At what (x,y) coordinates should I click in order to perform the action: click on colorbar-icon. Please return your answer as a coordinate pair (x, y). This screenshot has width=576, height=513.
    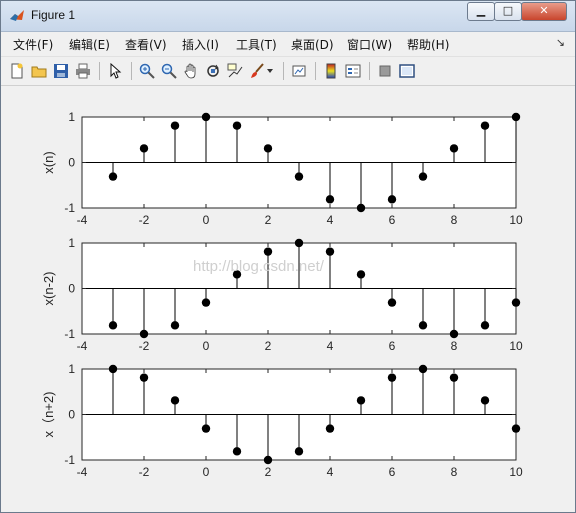
    Looking at the image, I should click on (331, 71).